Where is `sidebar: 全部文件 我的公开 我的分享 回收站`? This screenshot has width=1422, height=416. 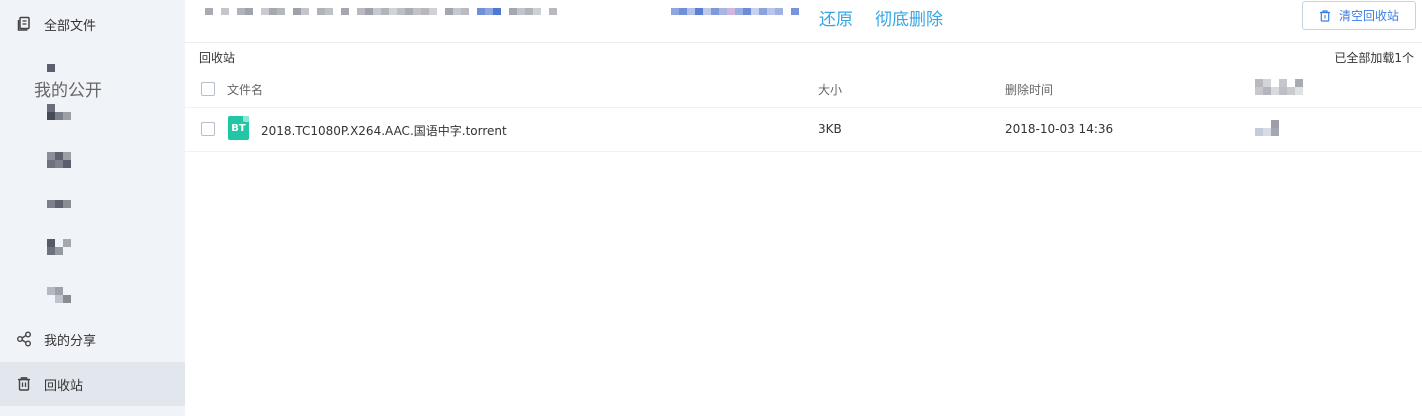
sidebar: 全部文件 我的公开 我的分享 回收站 is located at coordinates (92, 208).